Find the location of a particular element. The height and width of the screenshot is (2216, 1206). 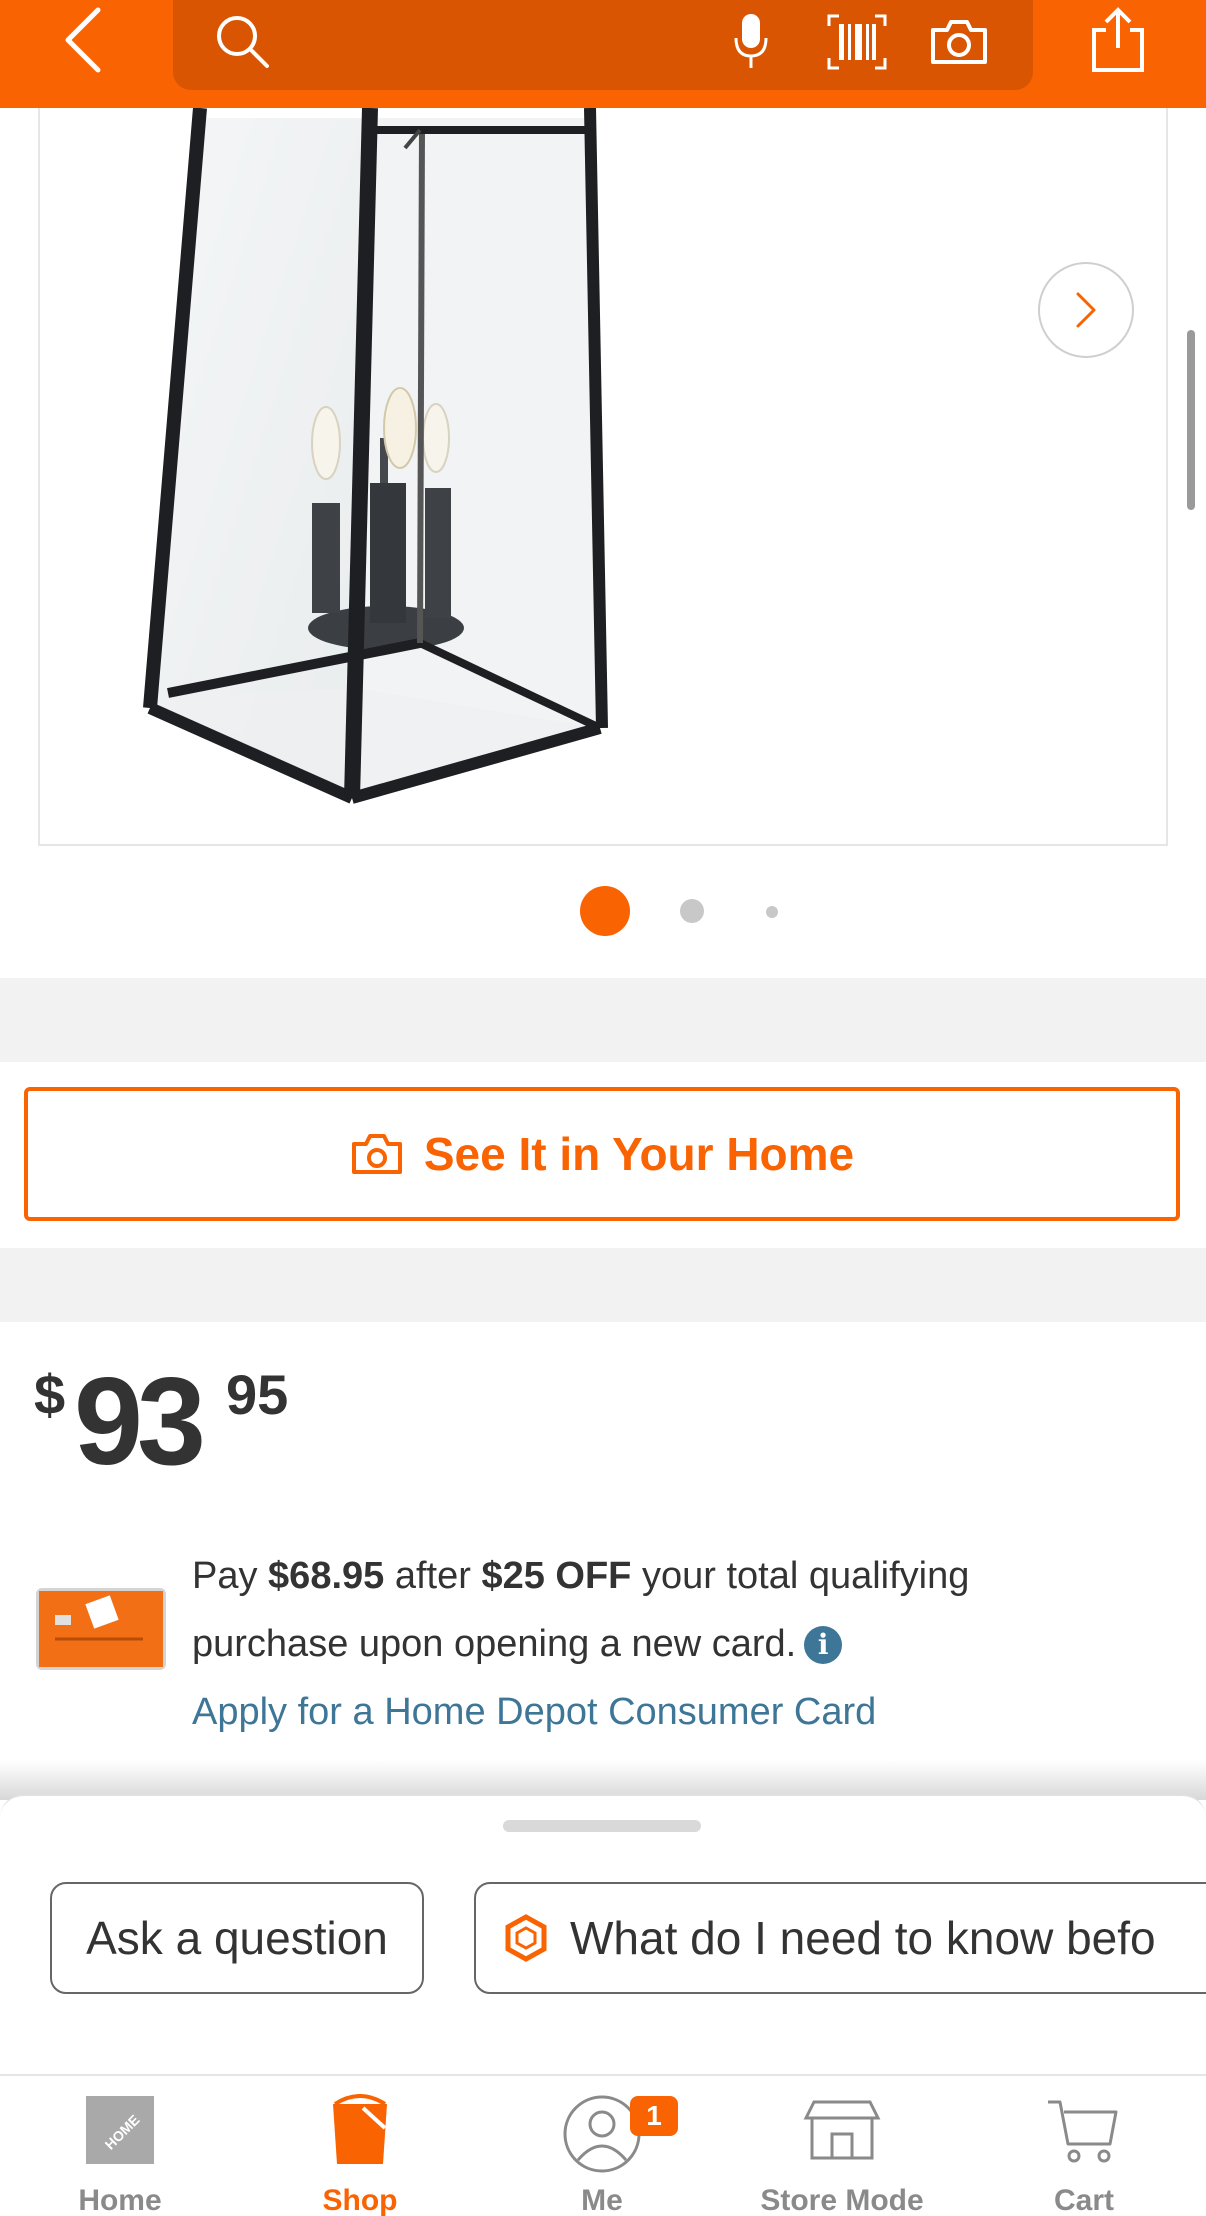

nav-cart-label: Cart is located at coordinates (1083, 2200).